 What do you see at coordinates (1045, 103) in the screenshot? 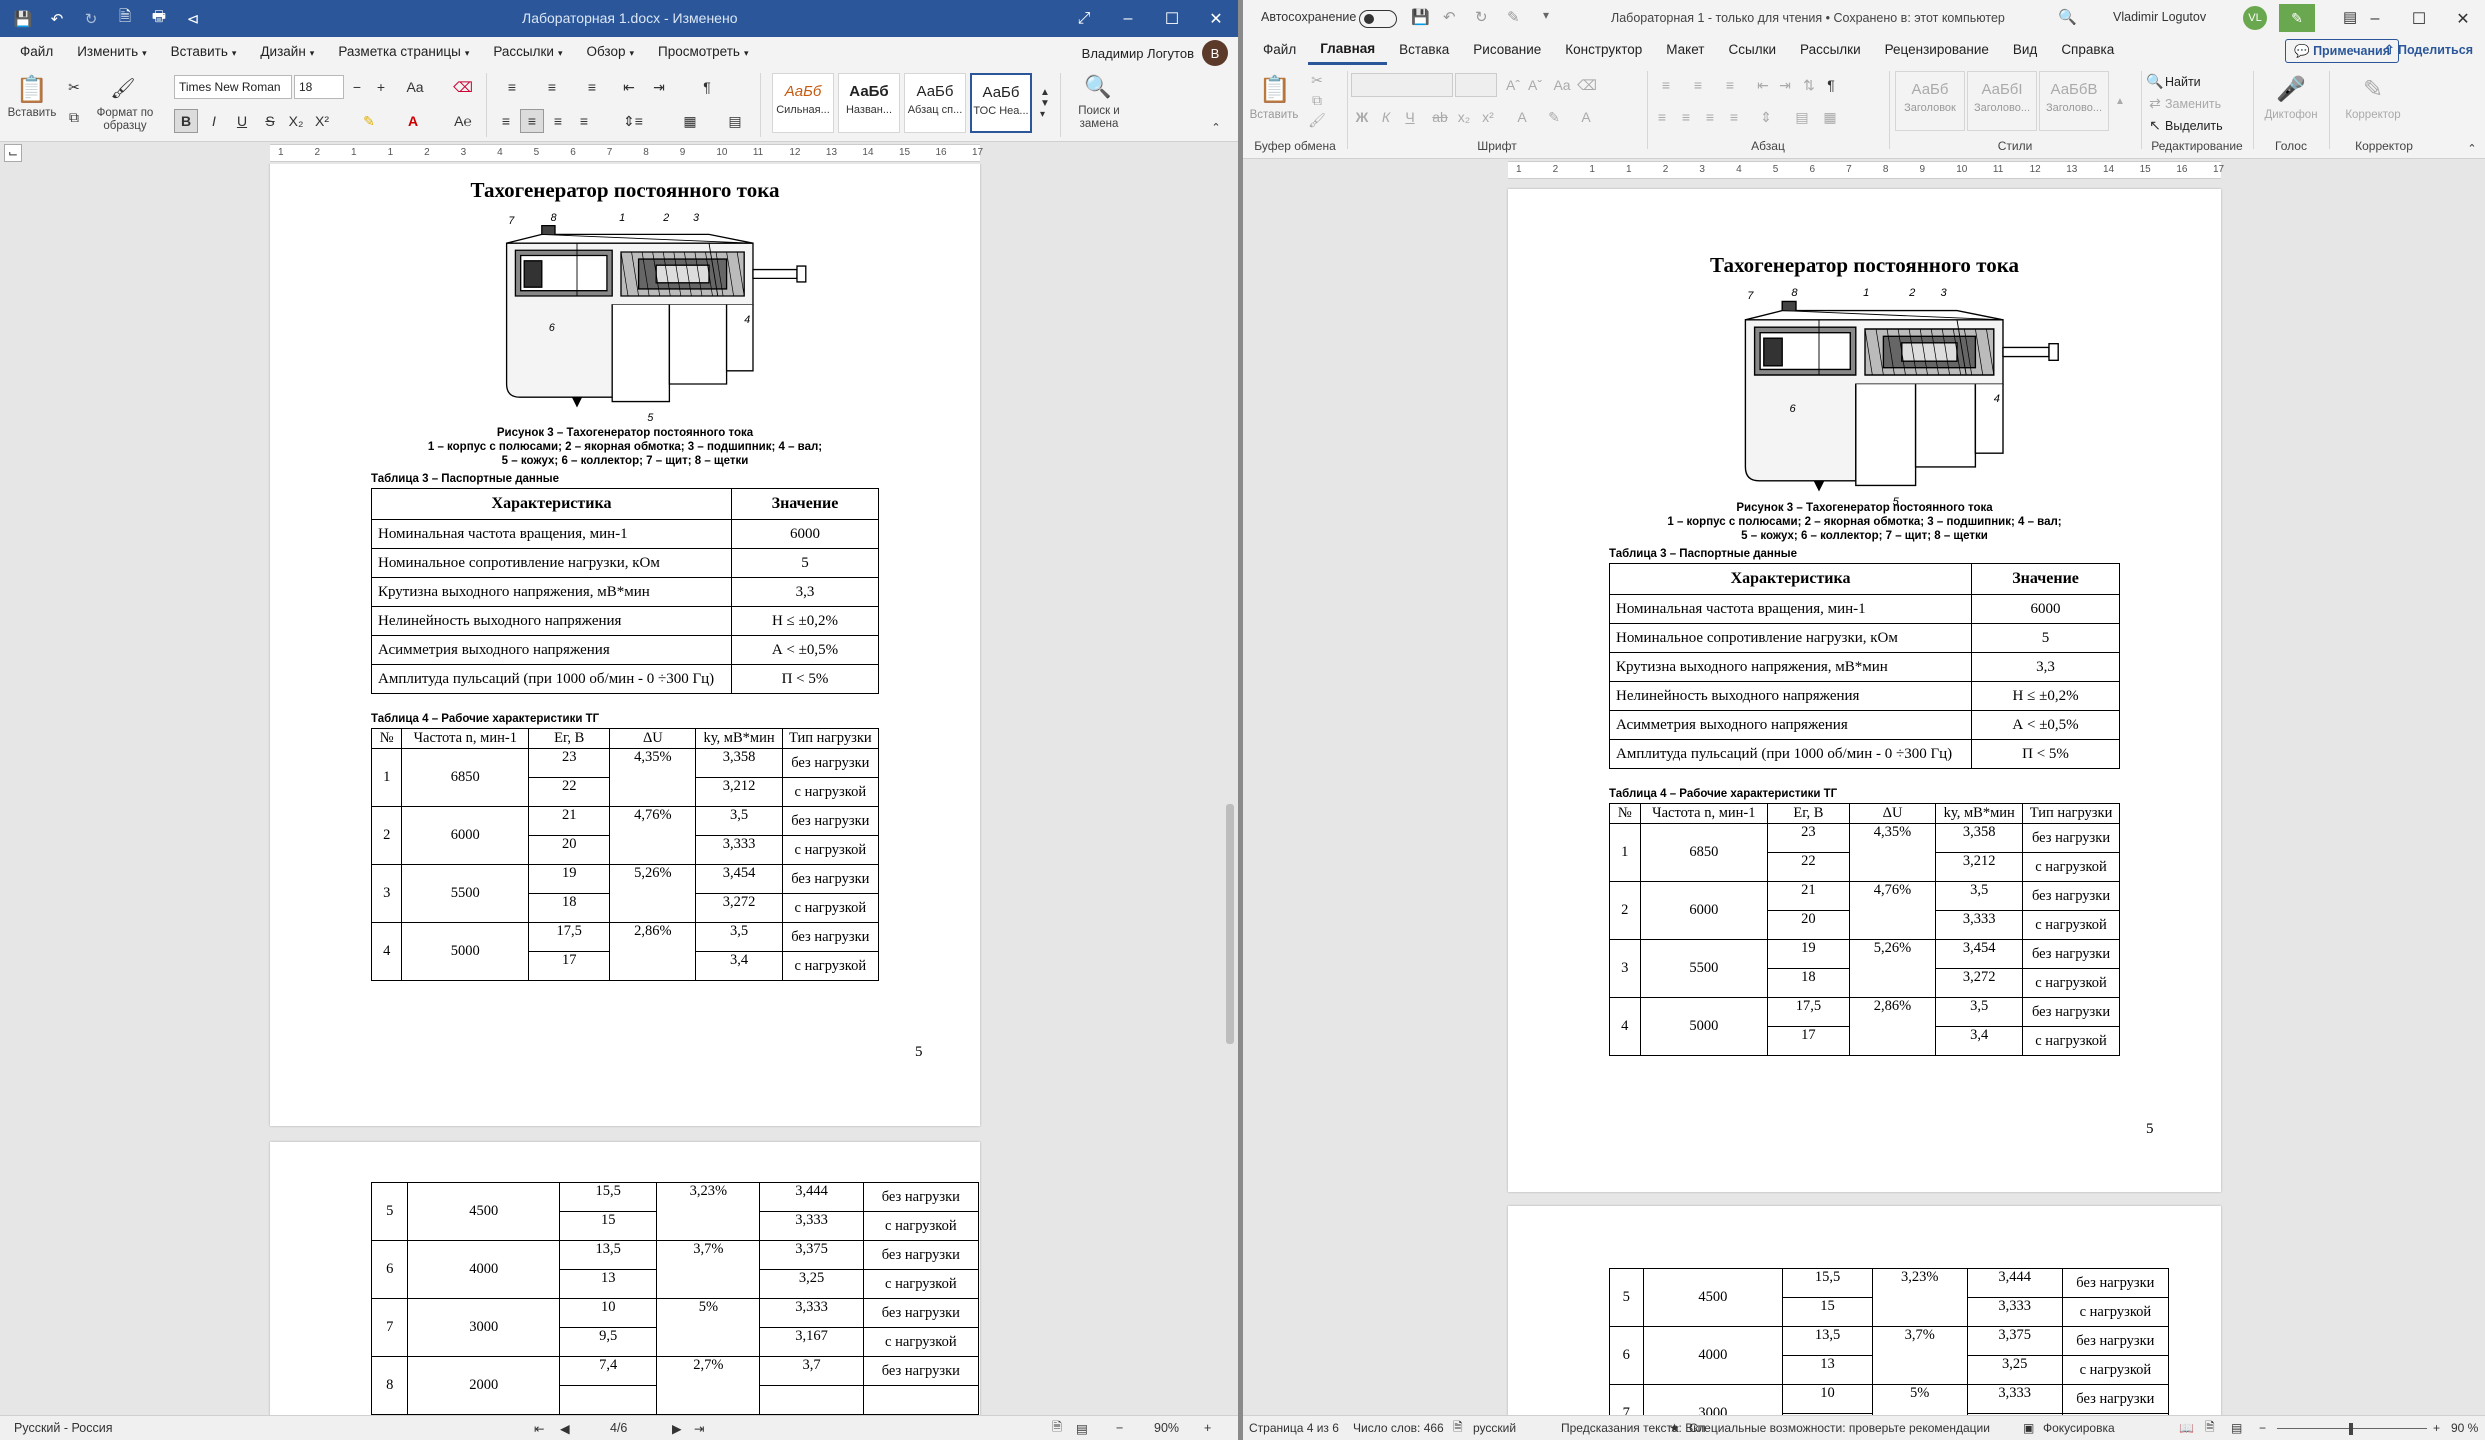
I see `styles-scroll-icon: ▲ ▼ ▾` at bounding box center [1045, 103].